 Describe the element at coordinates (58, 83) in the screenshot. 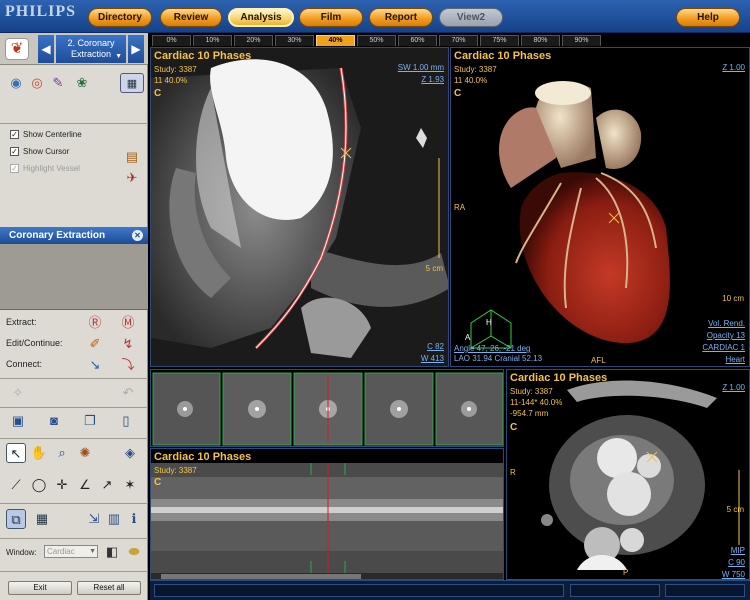

I see `vessel-paint-icon: ✎` at that location.